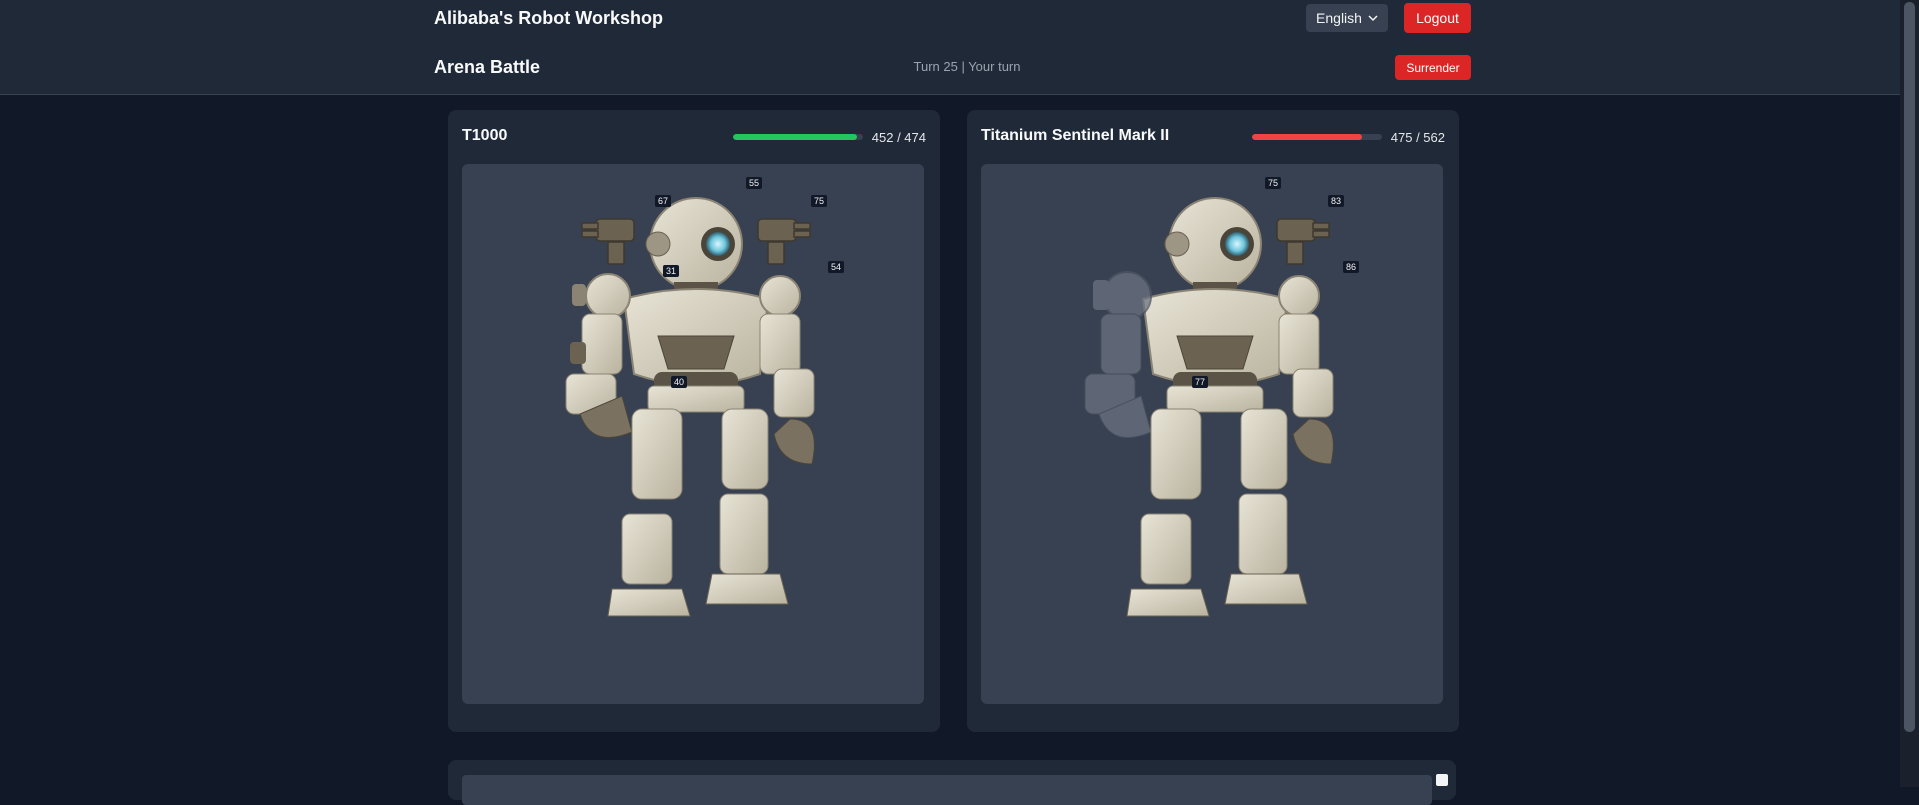 This screenshot has height=805, width=1919. I want to click on app-title: Alibaba's Robot Workshop, so click(548, 18).